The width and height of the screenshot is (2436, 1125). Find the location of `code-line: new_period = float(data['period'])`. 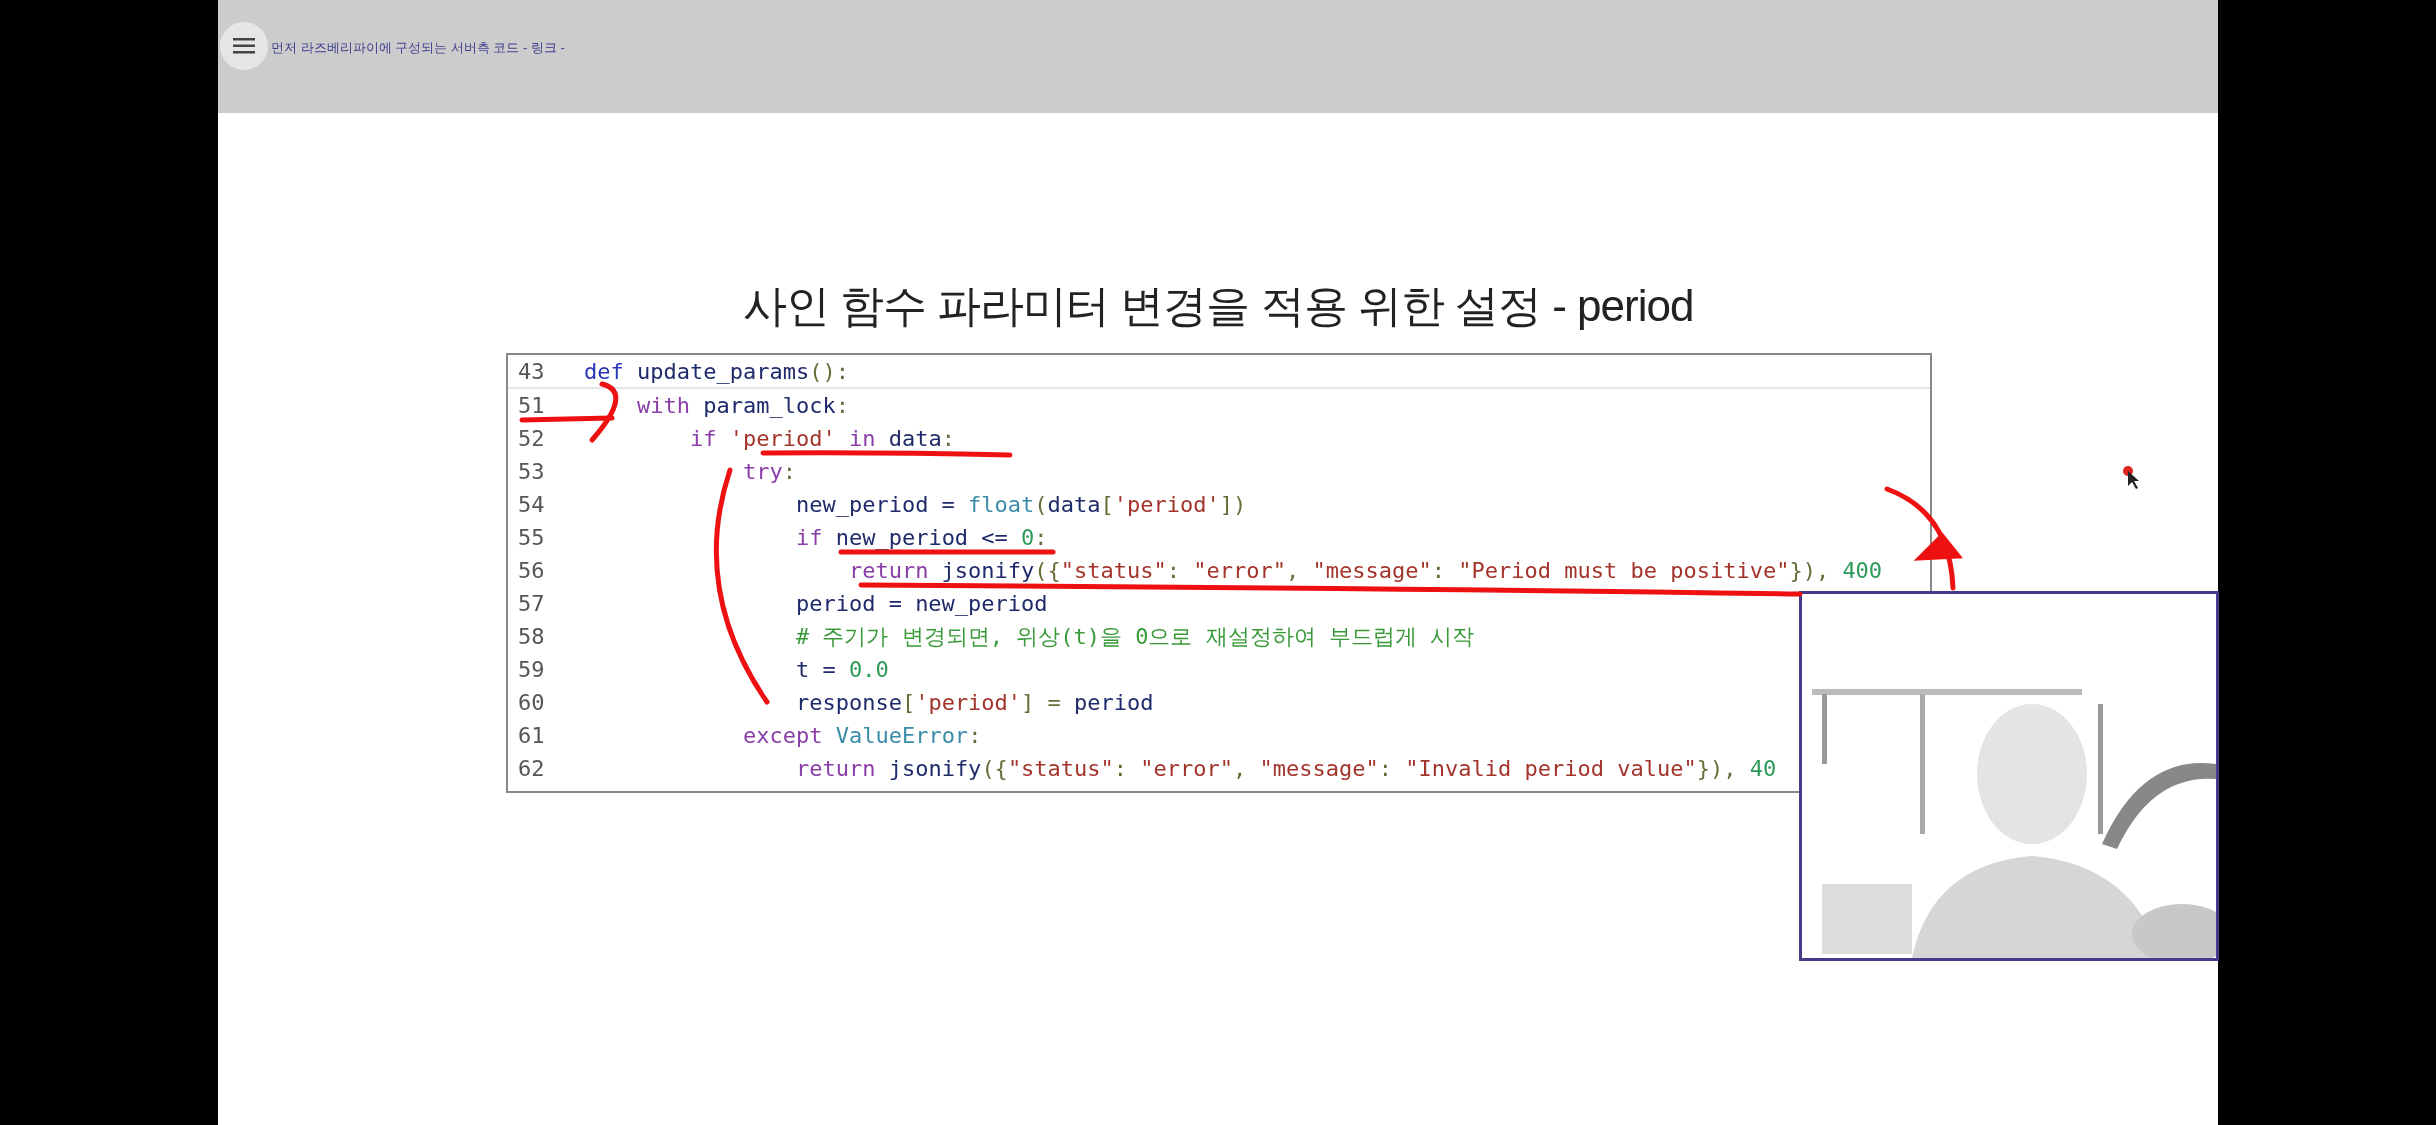

code-line: new_period = float(data['period']) is located at coordinates (1020, 505).